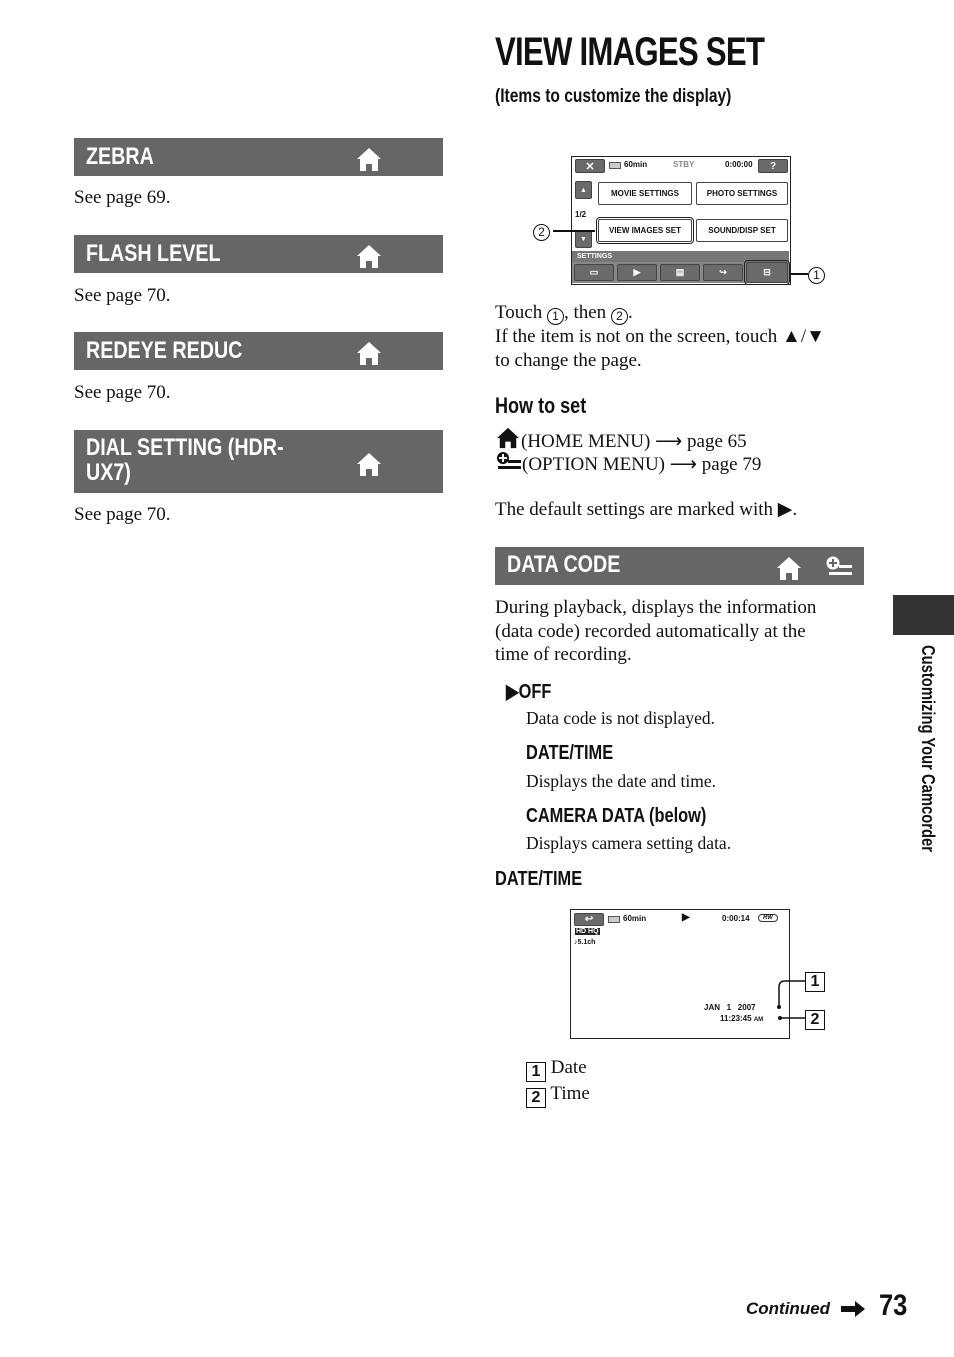 The width and height of the screenshot is (954, 1357). Describe the element at coordinates (583, 239) in the screenshot. I see `page-down-button: ▼` at that location.